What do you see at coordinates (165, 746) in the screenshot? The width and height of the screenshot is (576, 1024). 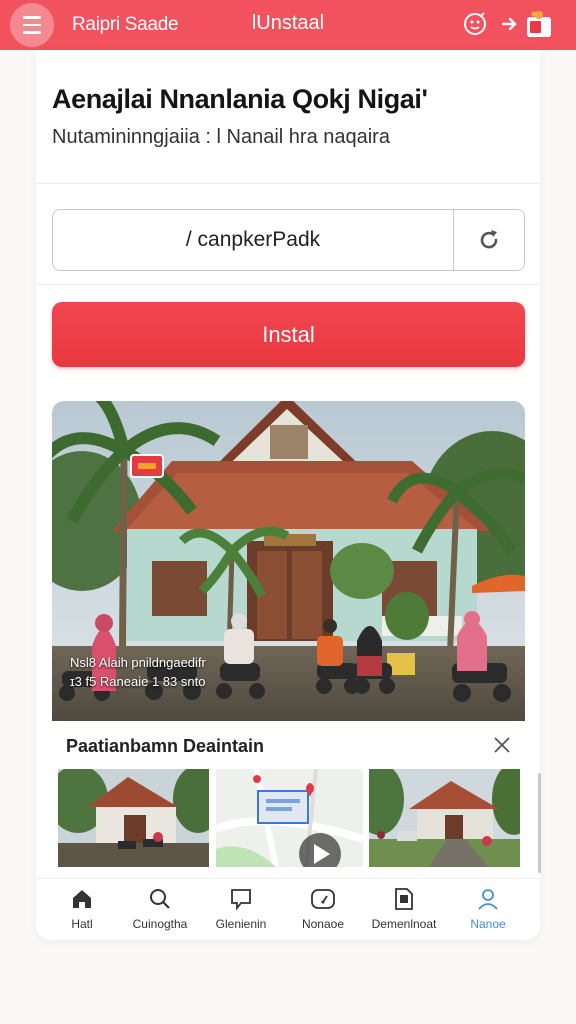 I see `gallery-title: Paatianbamn Deaintain` at bounding box center [165, 746].